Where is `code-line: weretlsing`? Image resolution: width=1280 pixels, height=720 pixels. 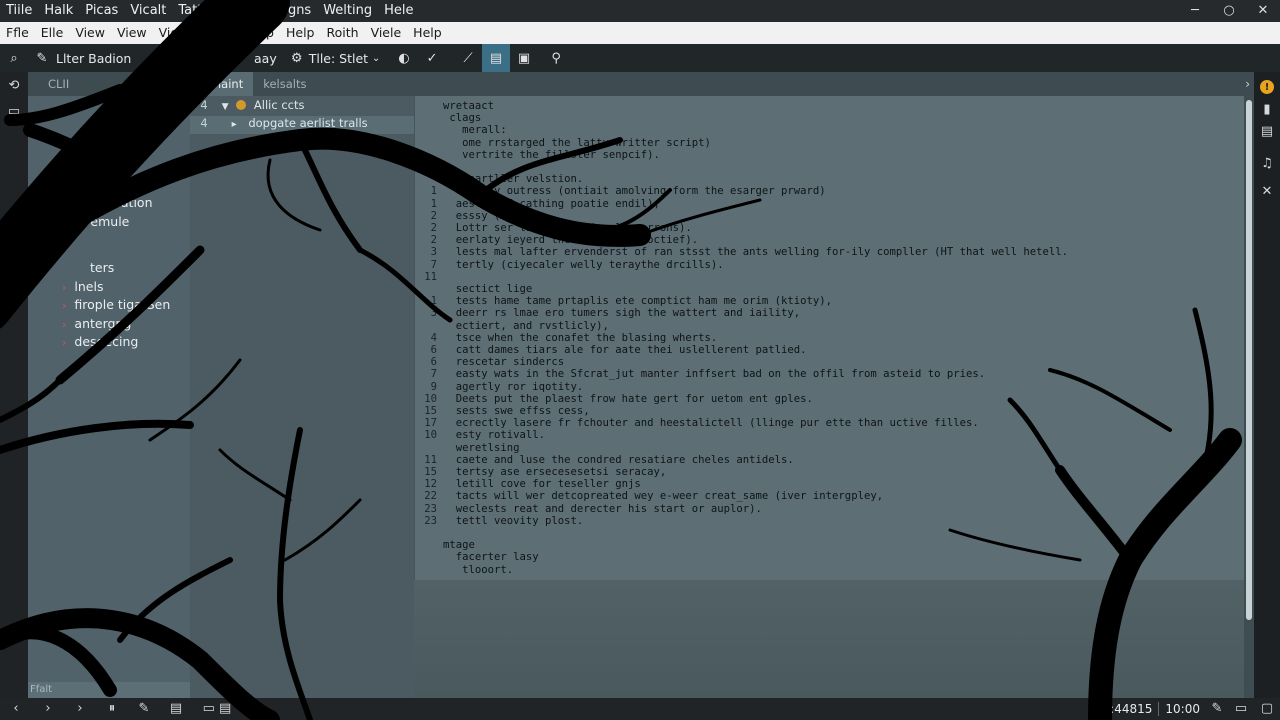 code-line: weretlsing is located at coordinates (467, 448).